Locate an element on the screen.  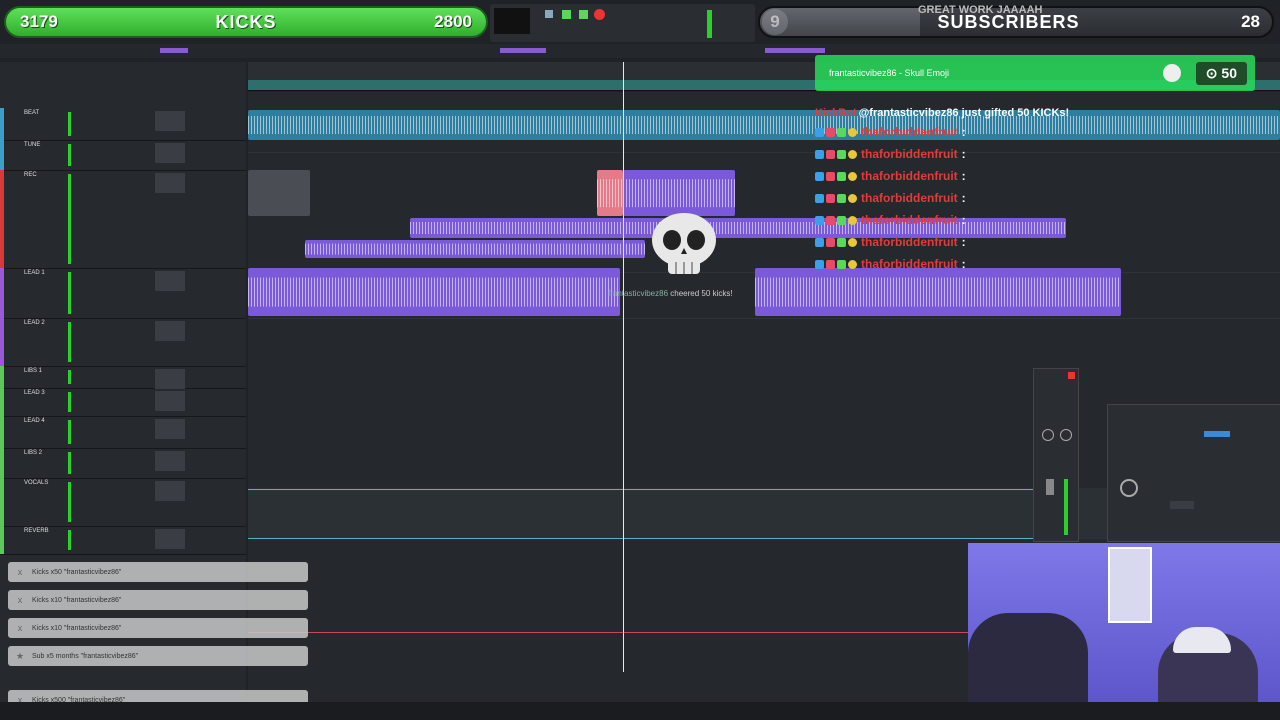
track-header: REC is located at coordinates (123, 219).